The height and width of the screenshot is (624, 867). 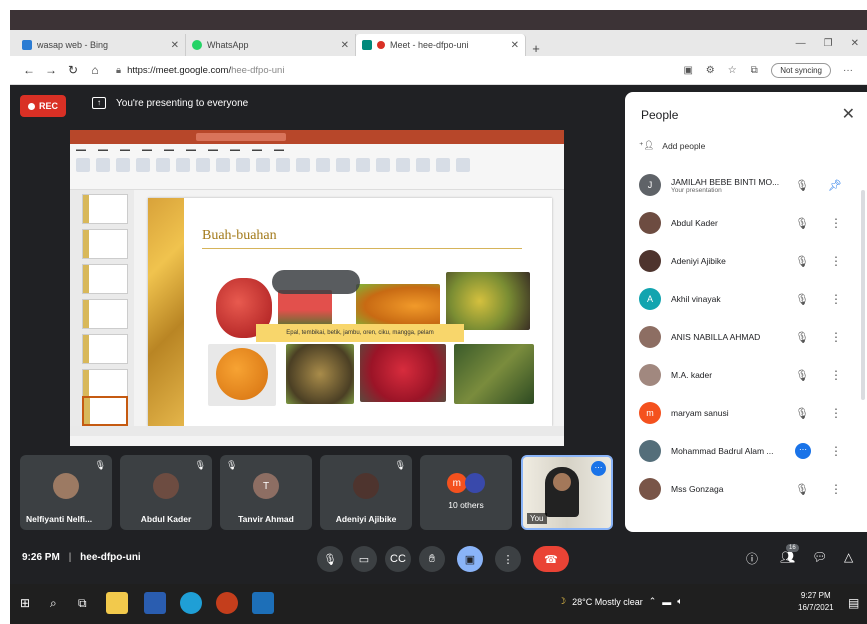 I want to click on favorites-icon: ☆, so click(x=732, y=70).